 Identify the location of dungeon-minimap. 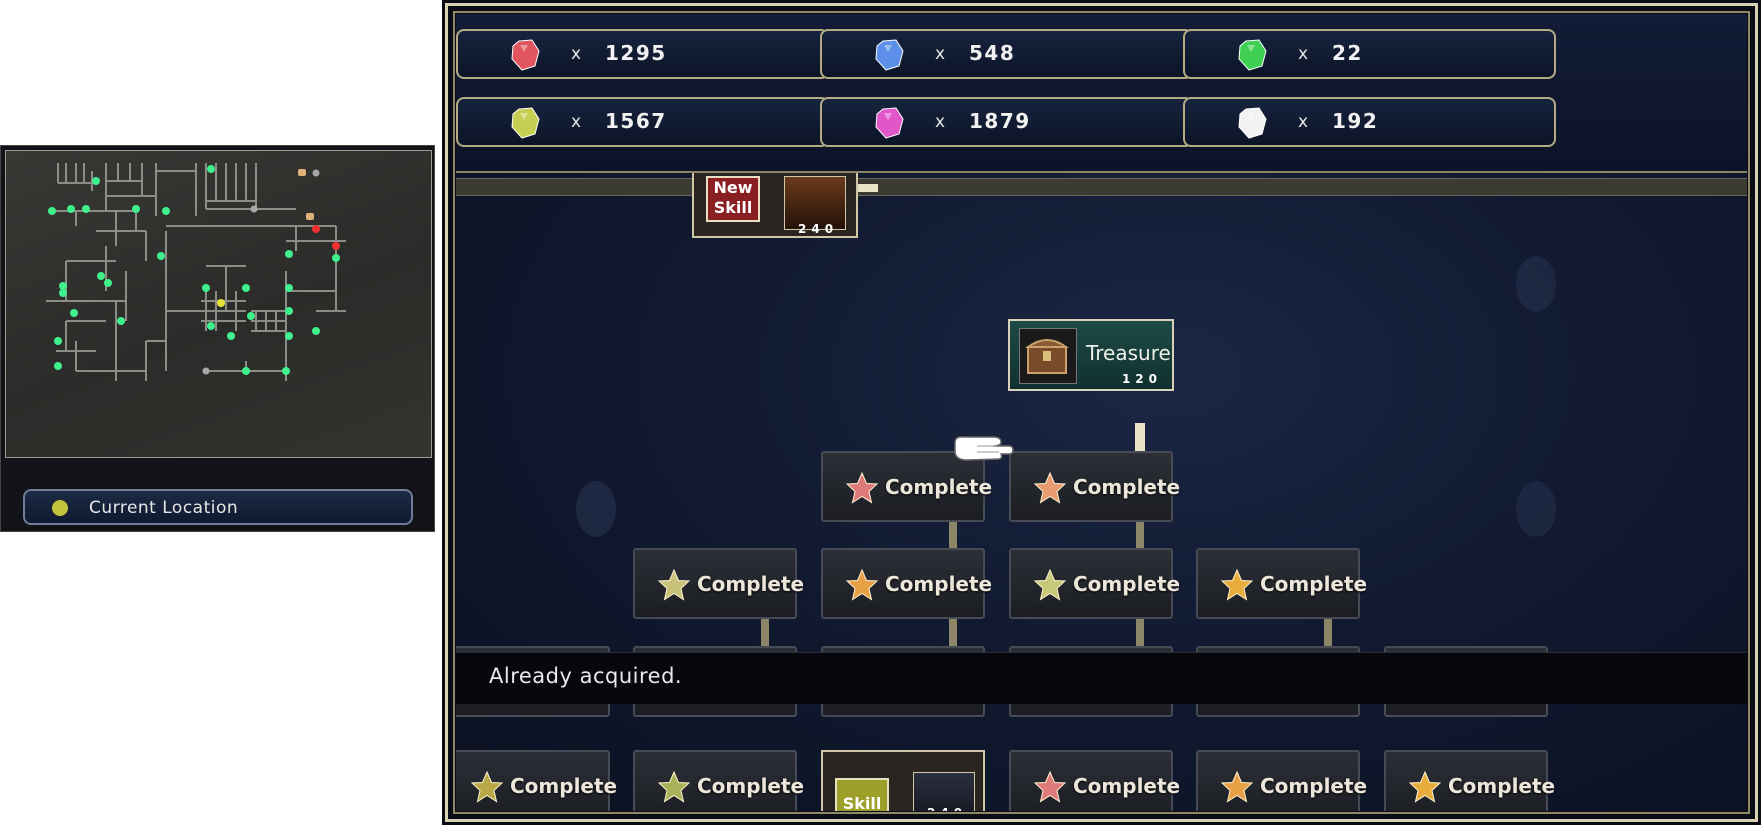
(218, 304).